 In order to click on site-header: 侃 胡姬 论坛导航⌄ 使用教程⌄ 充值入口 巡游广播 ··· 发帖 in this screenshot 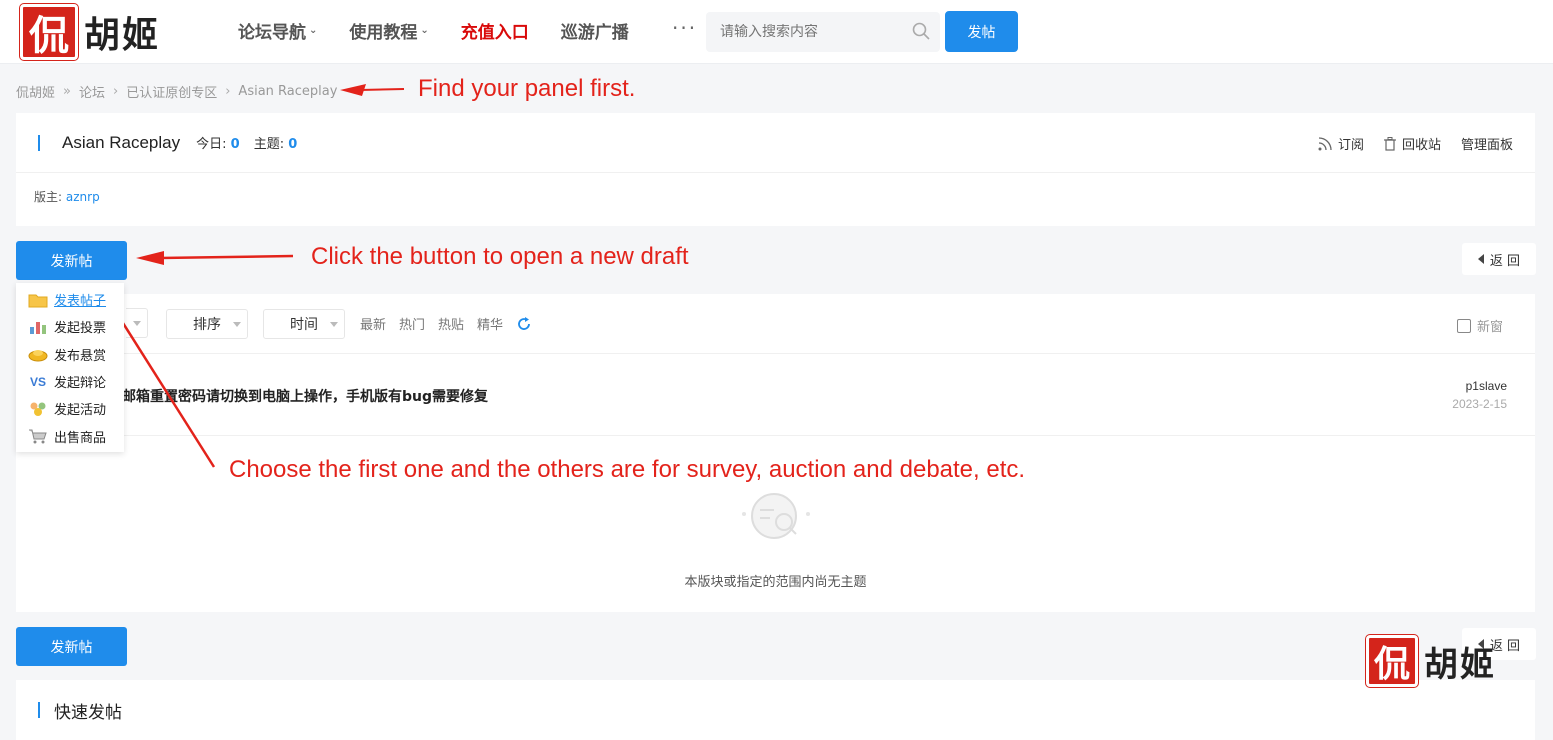, I will do `click(776, 32)`.